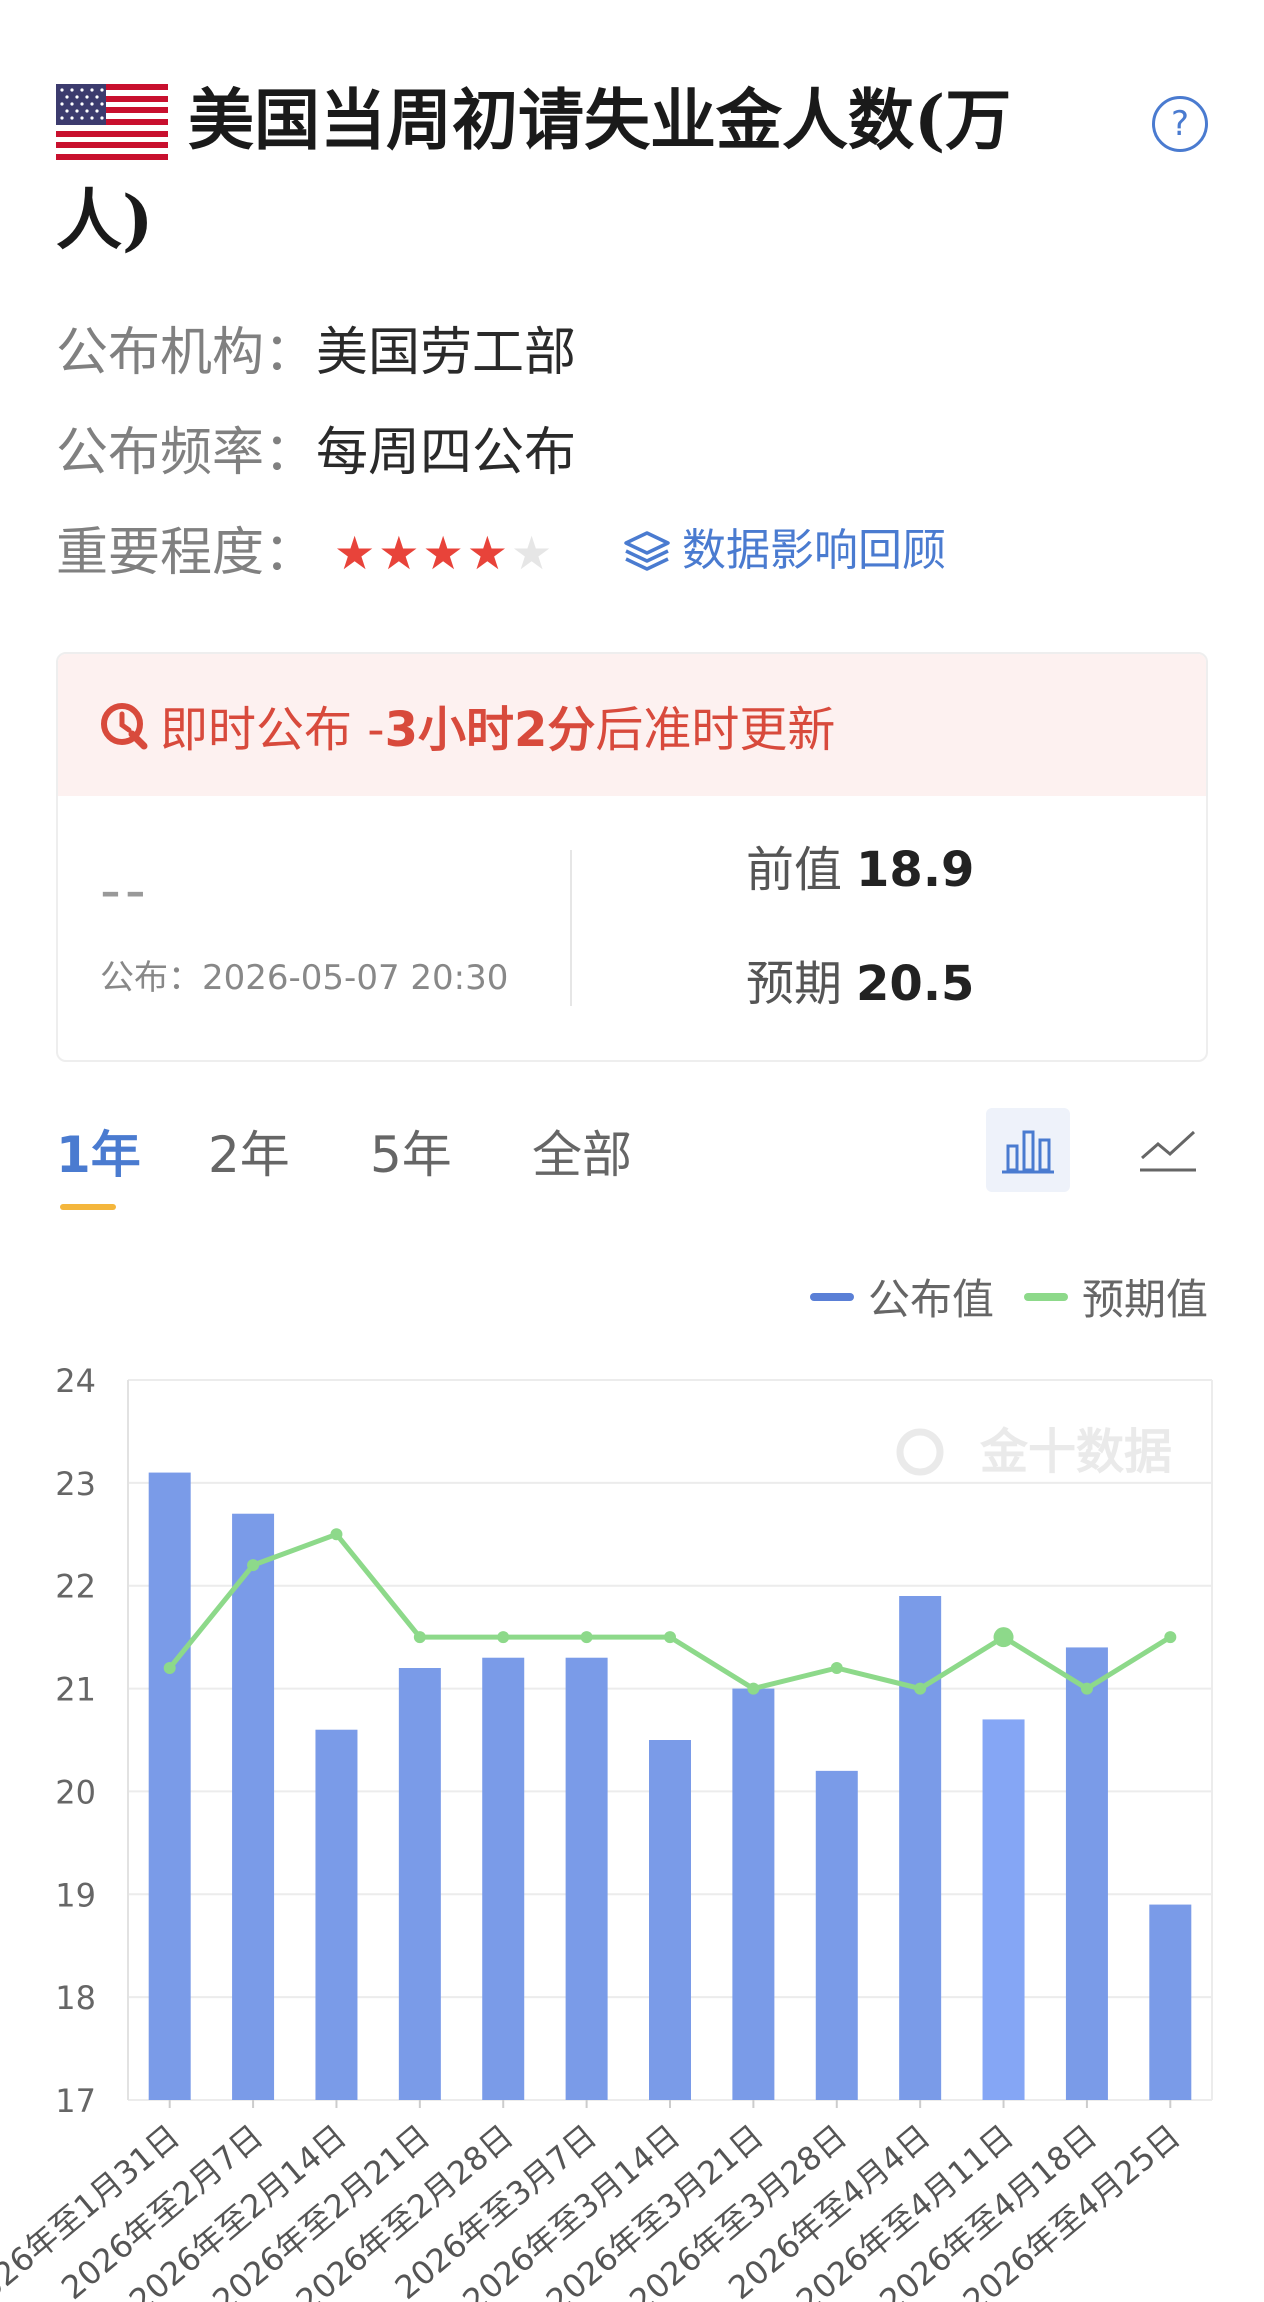 Image resolution: width=1264 pixels, height=2302 pixels. I want to click on publisher-label: 公布机构：, so click(186, 353).